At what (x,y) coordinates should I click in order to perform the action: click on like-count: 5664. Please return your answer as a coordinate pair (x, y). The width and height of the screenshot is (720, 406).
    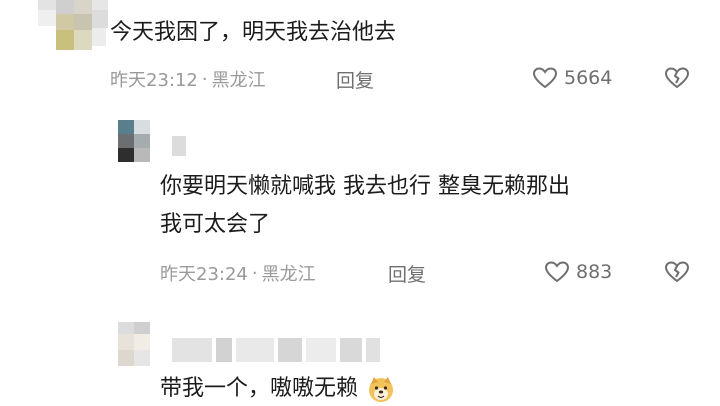
    Looking at the image, I should click on (588, 78).